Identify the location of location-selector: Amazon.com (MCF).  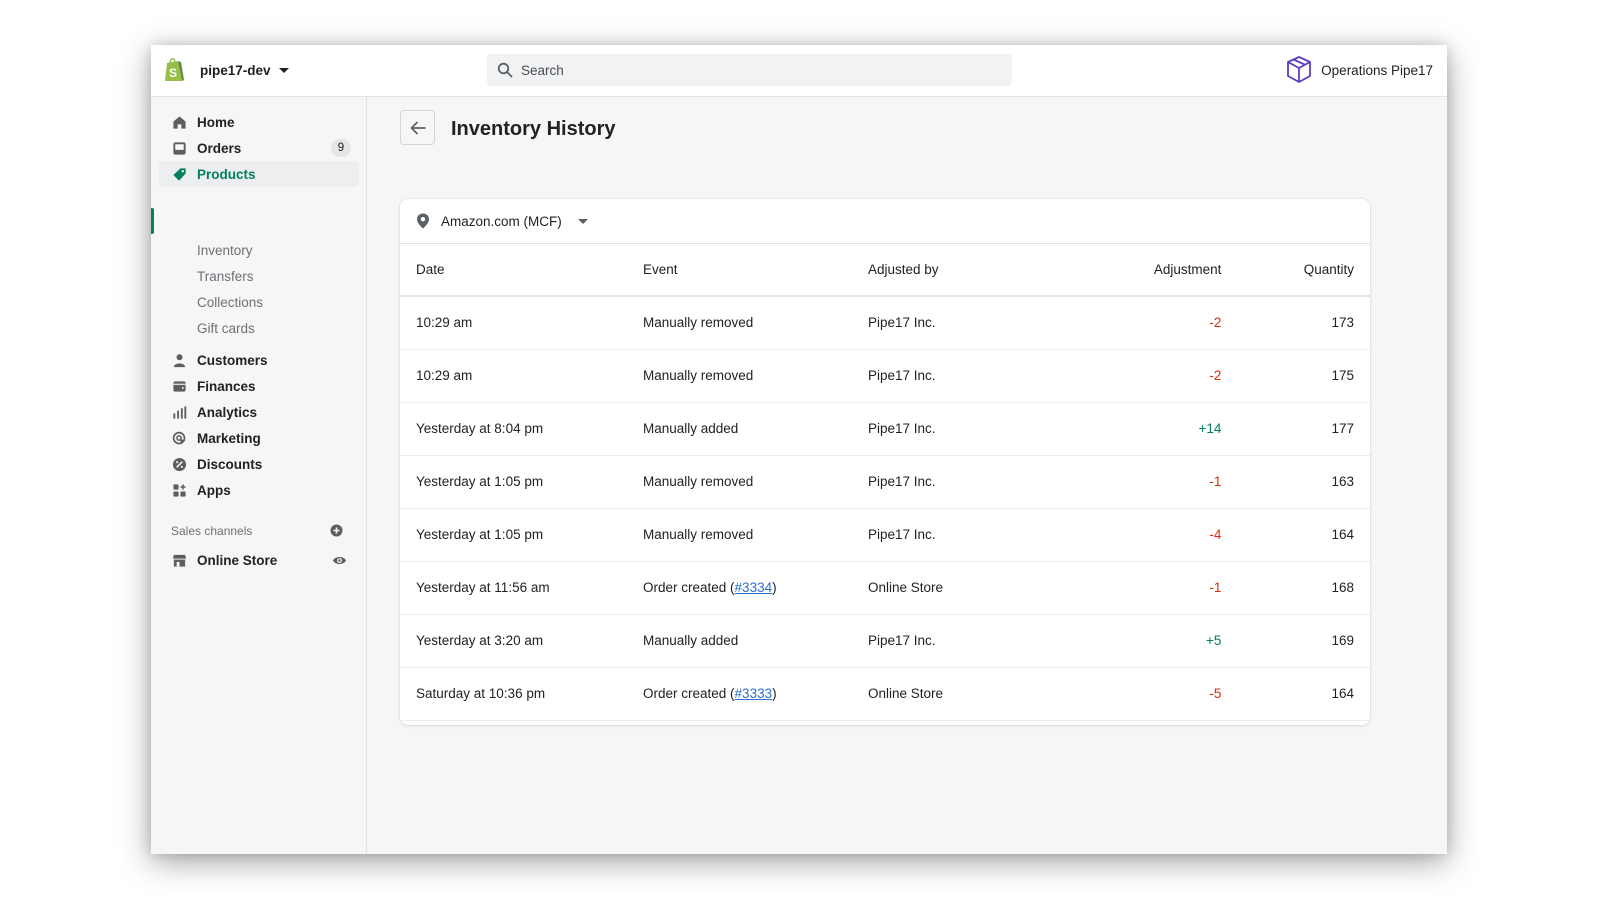
(502, 221).